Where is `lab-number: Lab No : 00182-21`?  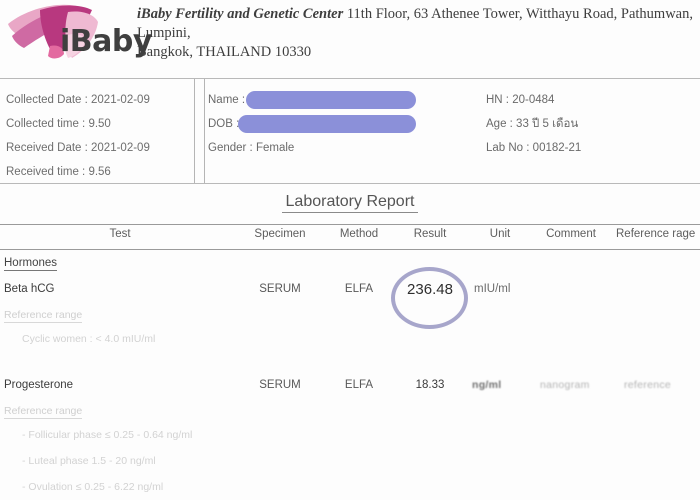 lab-number: Lab No : 00182-21 is located at coordinates (534, 148).